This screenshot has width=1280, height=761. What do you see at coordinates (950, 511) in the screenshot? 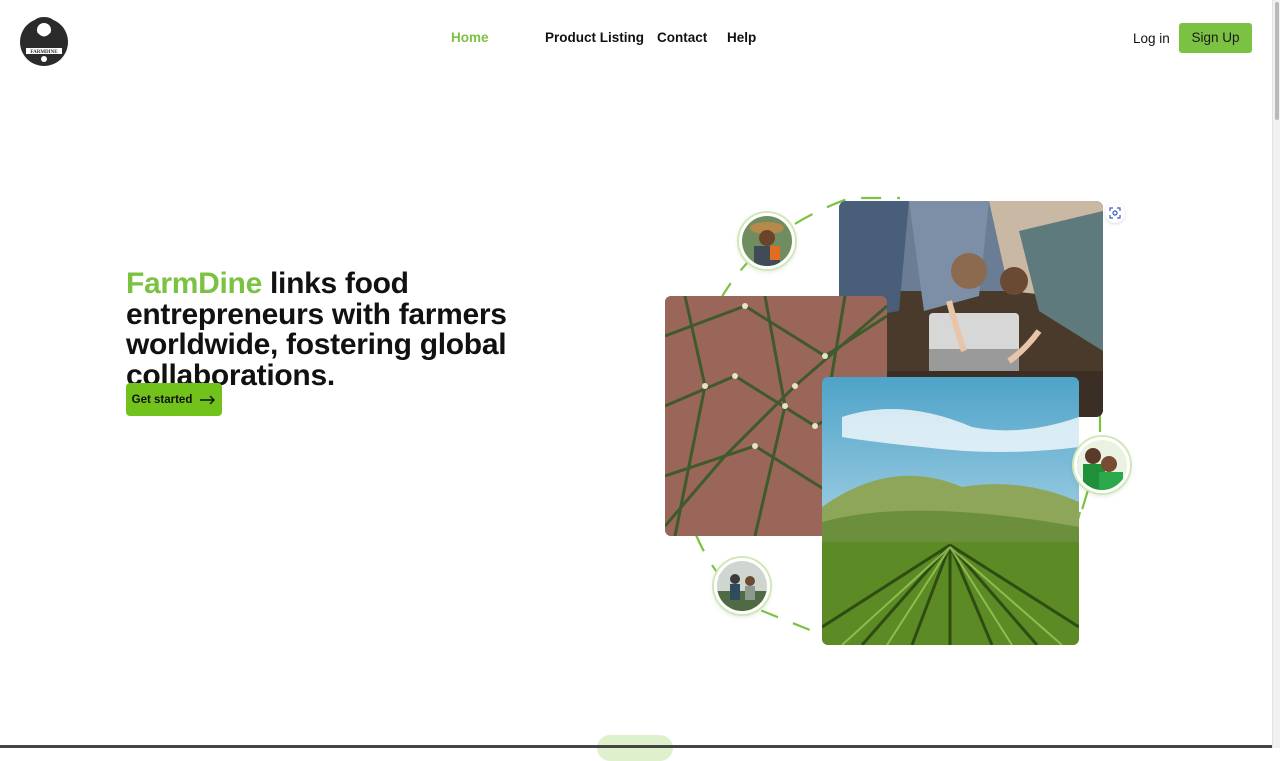
I see `vineyard-field-photo` at bounding box center [950, 511].